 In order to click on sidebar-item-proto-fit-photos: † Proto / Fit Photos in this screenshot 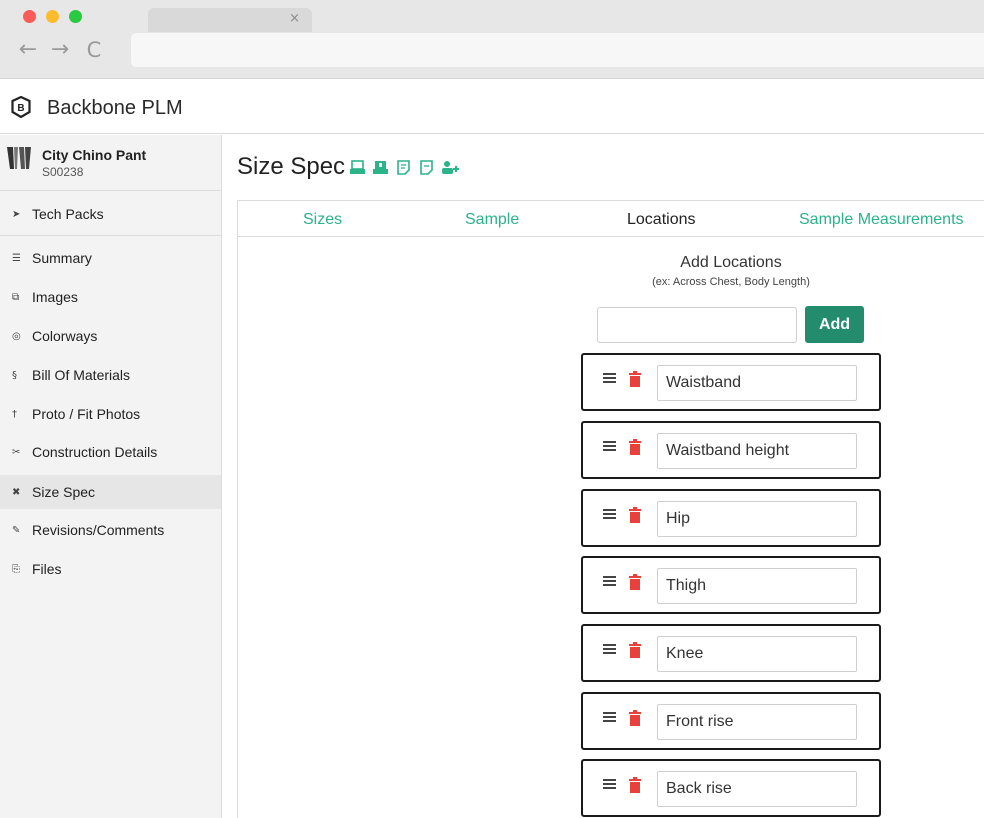, I will do `click(110, 414)`.